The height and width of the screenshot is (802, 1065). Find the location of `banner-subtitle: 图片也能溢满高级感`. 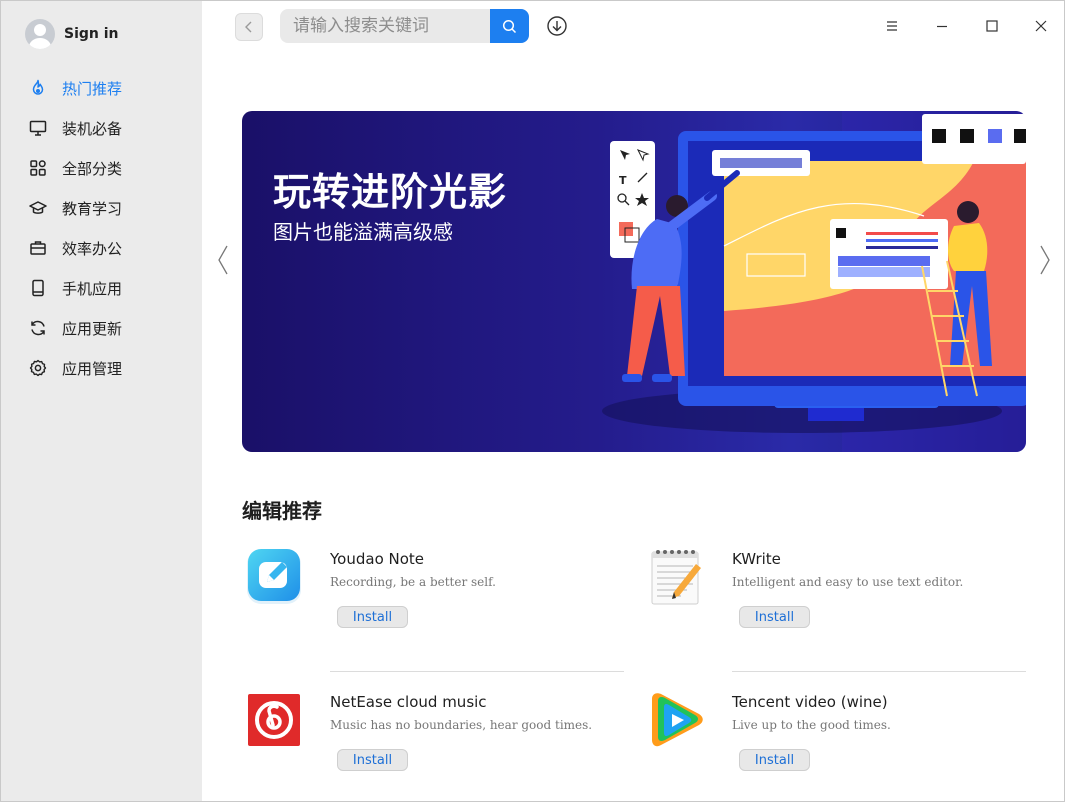

banner-subtitle: 图片也能溢满高级感 is located at coordinates (363, 232).